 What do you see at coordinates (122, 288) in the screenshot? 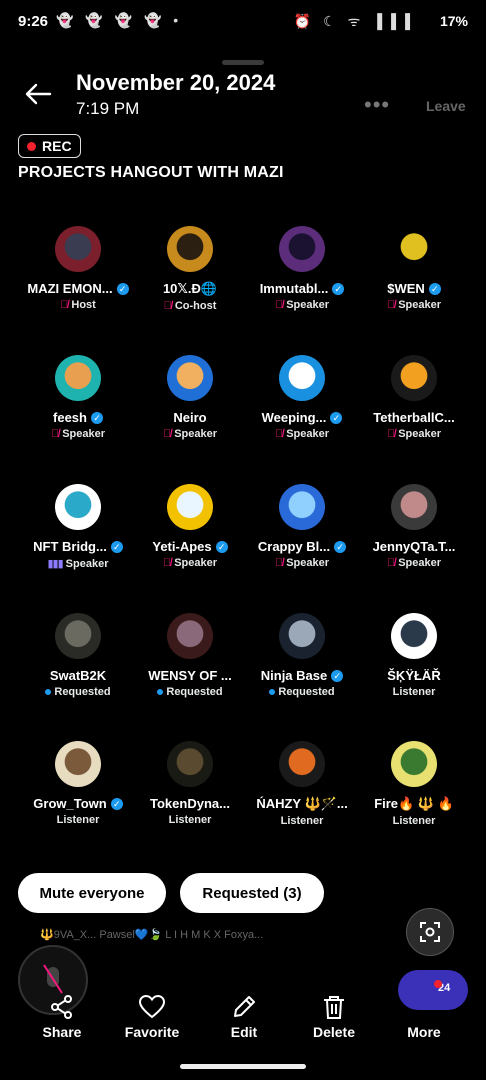
I see `verified-badge-icon: ✓` at bounding box center [122, 288].